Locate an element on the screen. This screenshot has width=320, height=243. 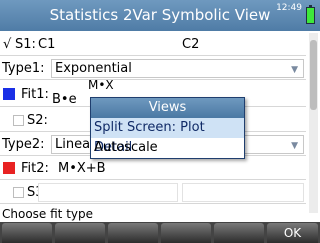
s3-checkbox is located at coordinates (18, 192).